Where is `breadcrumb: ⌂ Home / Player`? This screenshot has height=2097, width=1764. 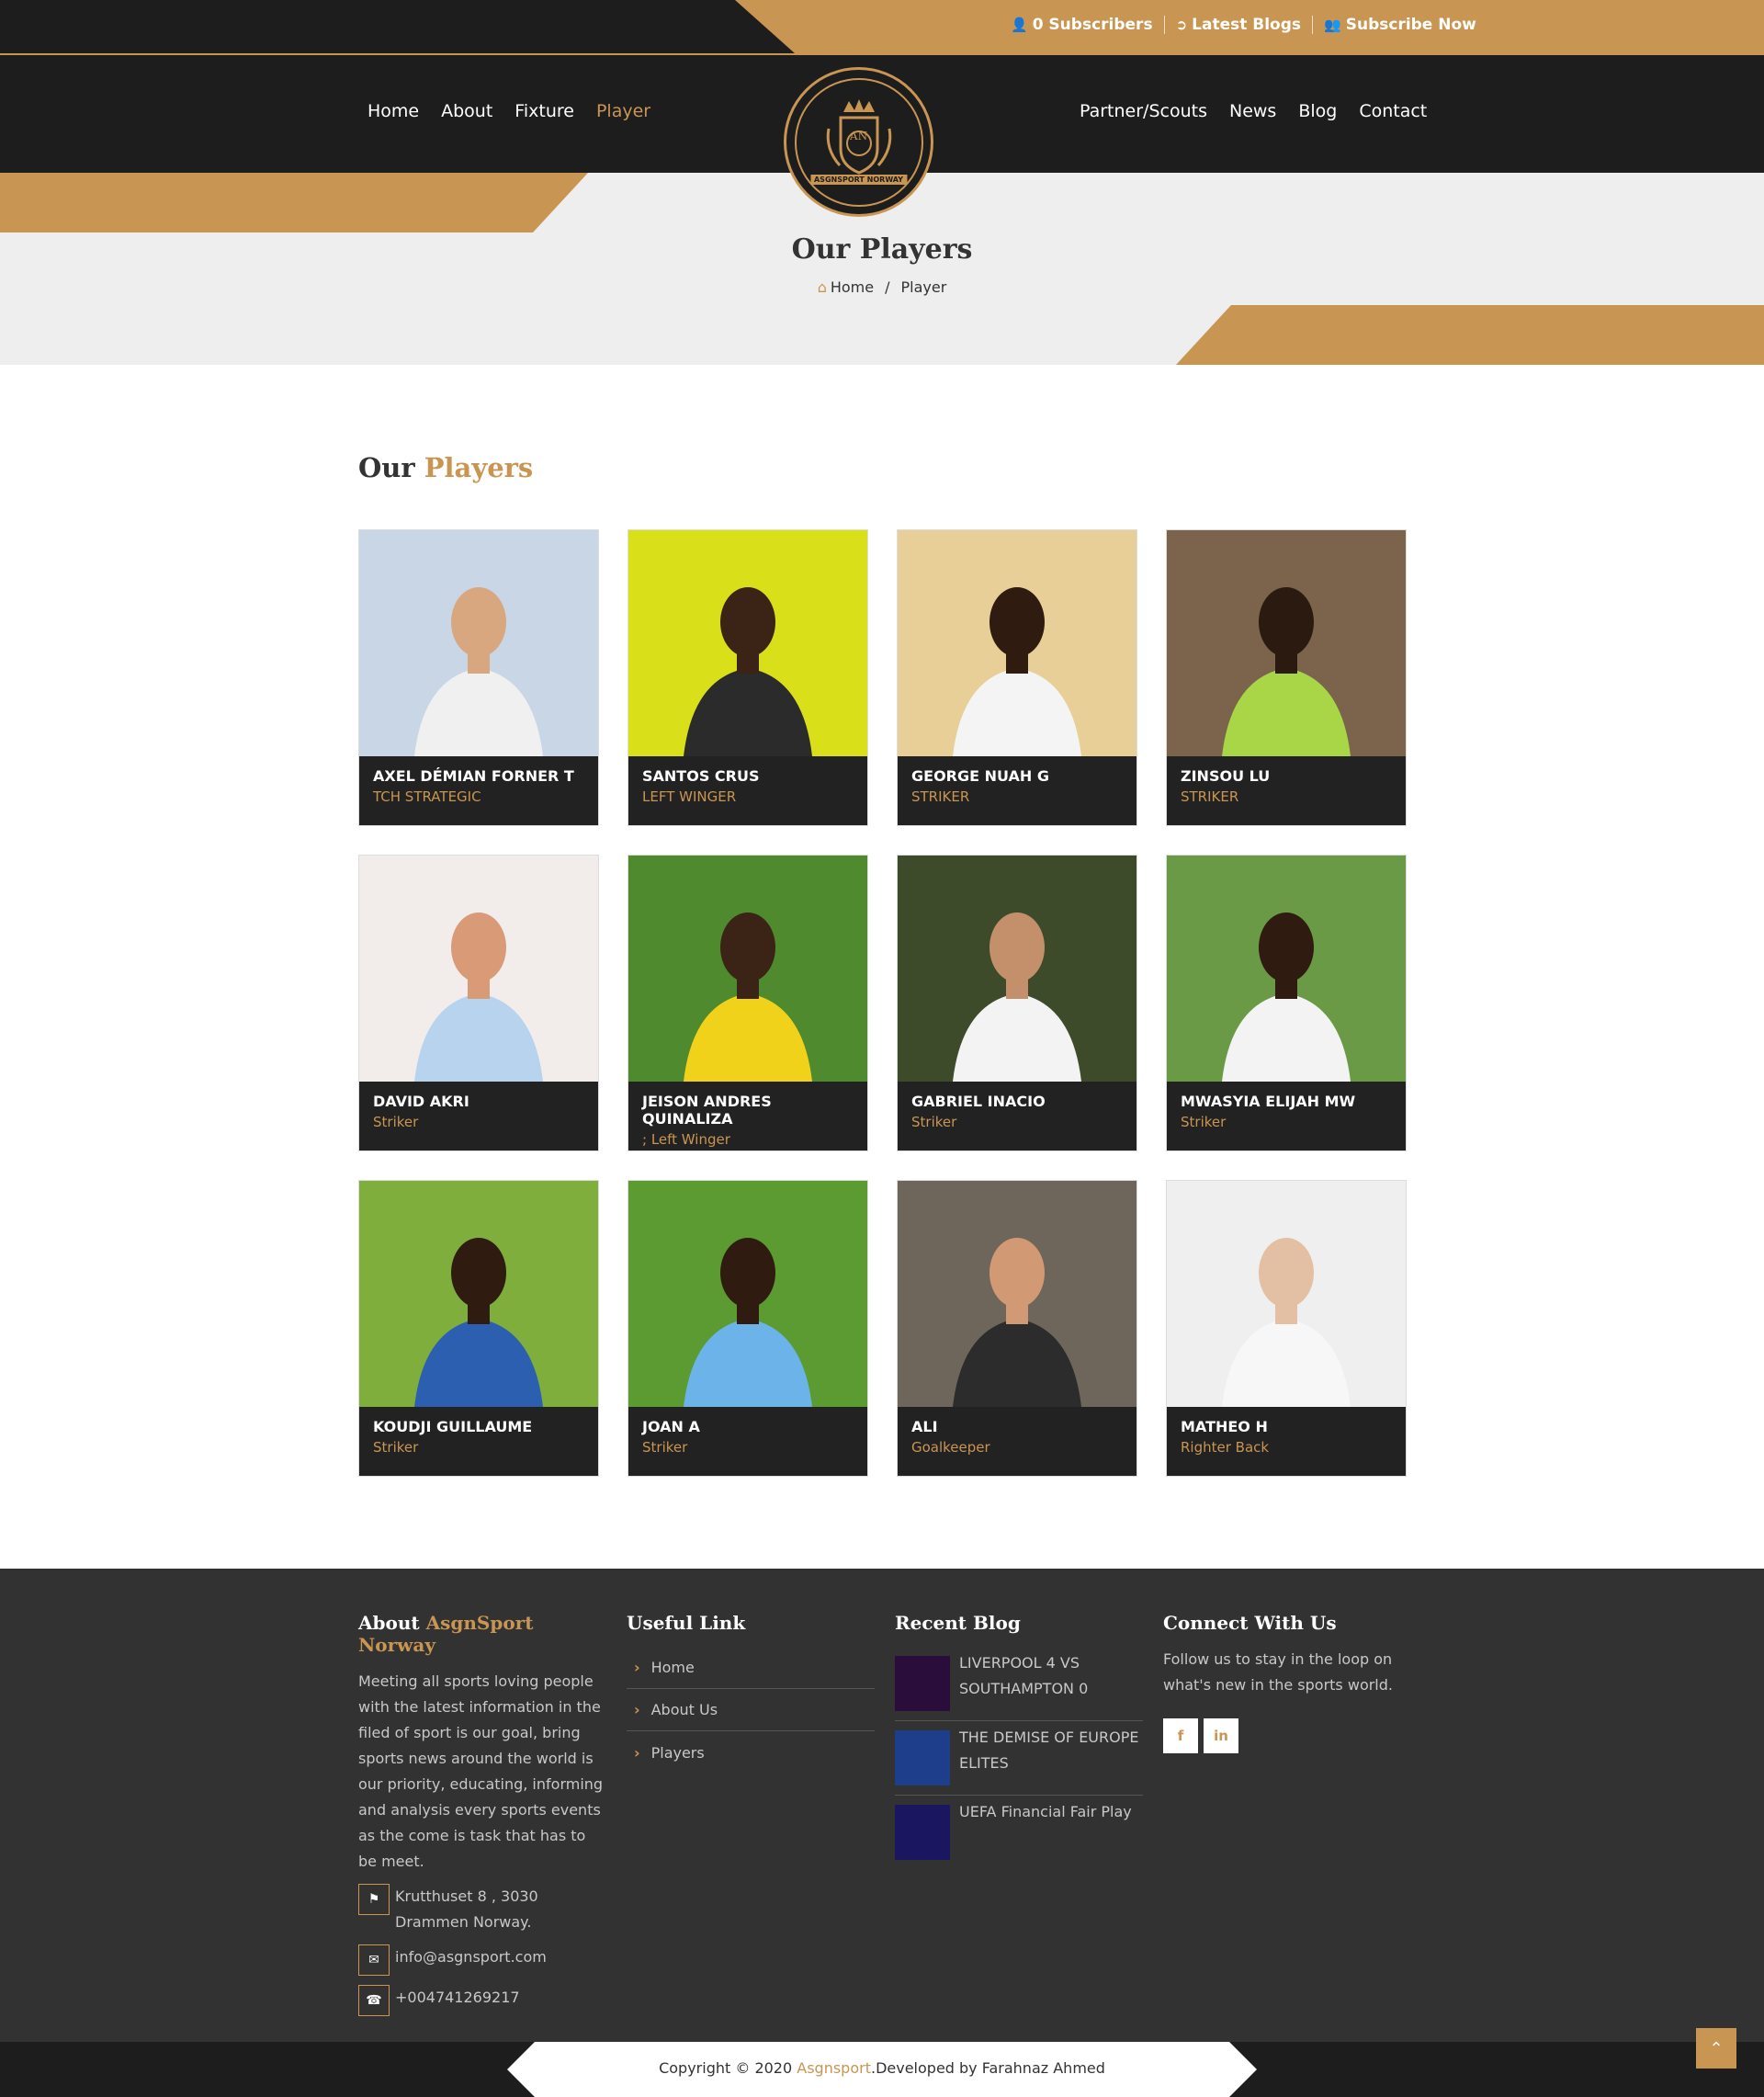 breadcrumb: ⌂ Home / Player is located at coordinates (882, 287).